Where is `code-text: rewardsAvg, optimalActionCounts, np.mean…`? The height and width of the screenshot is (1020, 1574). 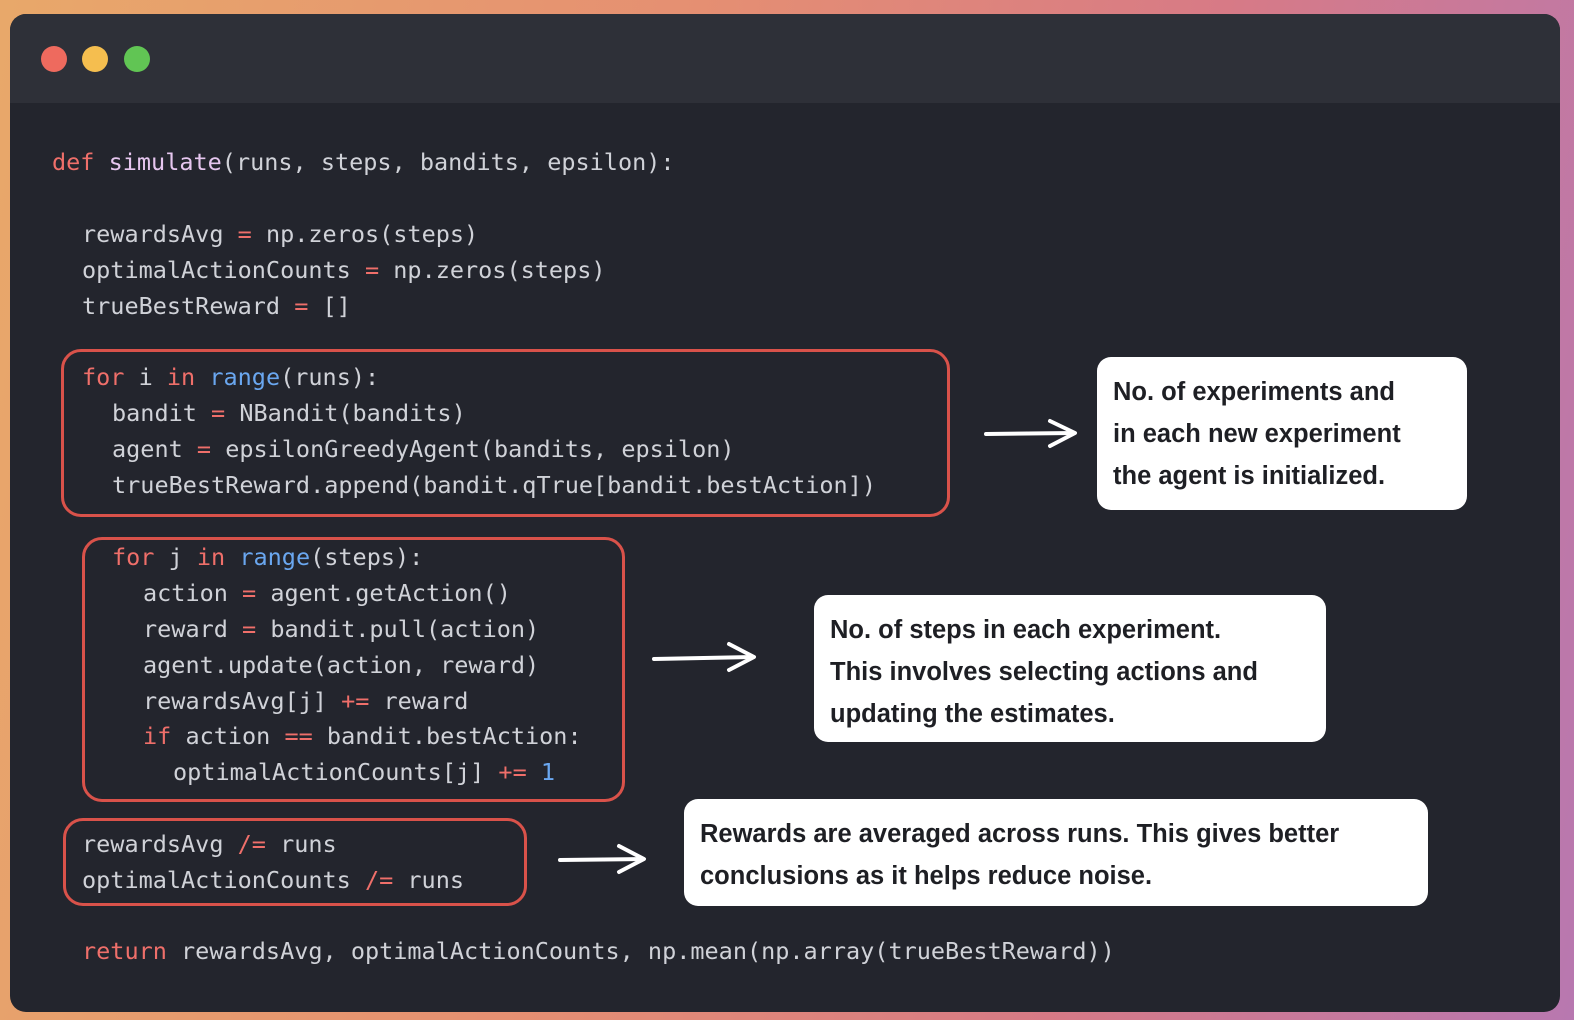
code-text: rewardsAvg, optimalActionCounts, np.mean… is located at coordinates (640, 951).